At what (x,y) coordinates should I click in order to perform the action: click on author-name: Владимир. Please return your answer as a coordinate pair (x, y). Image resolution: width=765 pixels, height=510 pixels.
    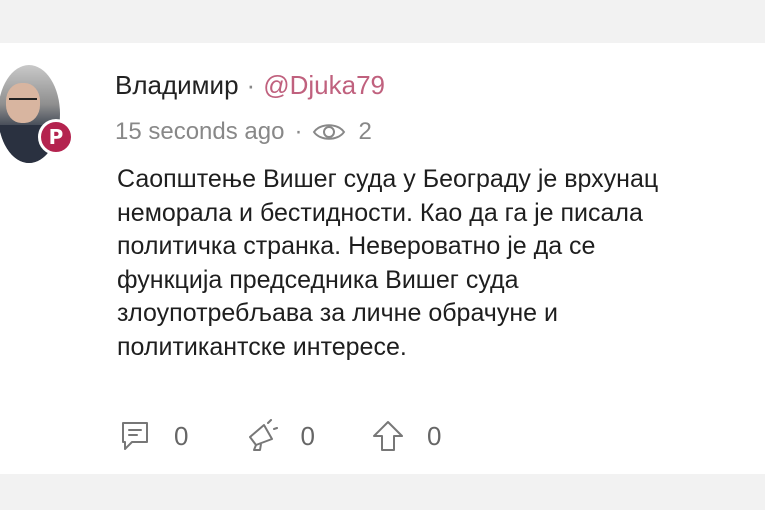
    Looking at the image, I should click on (177, 85).